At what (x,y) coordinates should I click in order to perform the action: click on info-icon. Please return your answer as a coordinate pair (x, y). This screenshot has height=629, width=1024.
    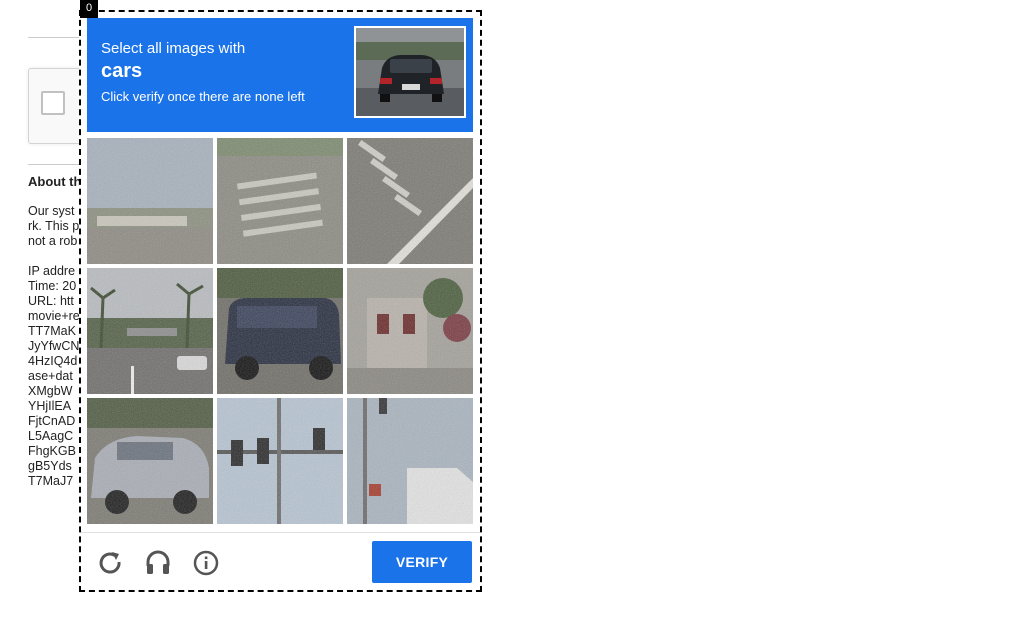
    Looking at the image, I should click on (206, 563).